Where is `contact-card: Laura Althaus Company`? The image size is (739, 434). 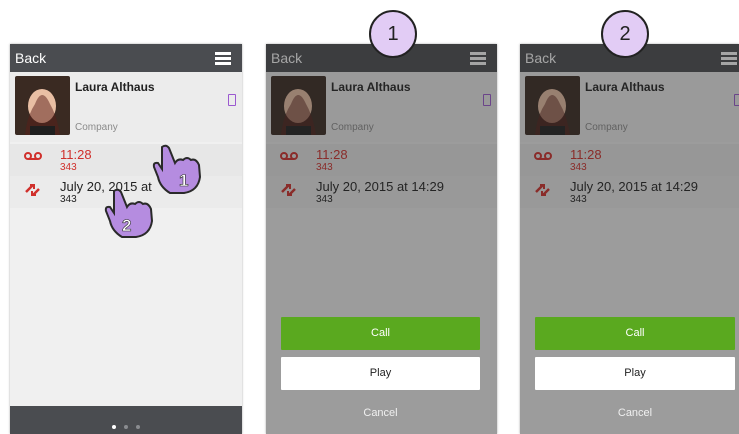
contact-card: Laura Althaus Company is located at coordinates (126, 107).